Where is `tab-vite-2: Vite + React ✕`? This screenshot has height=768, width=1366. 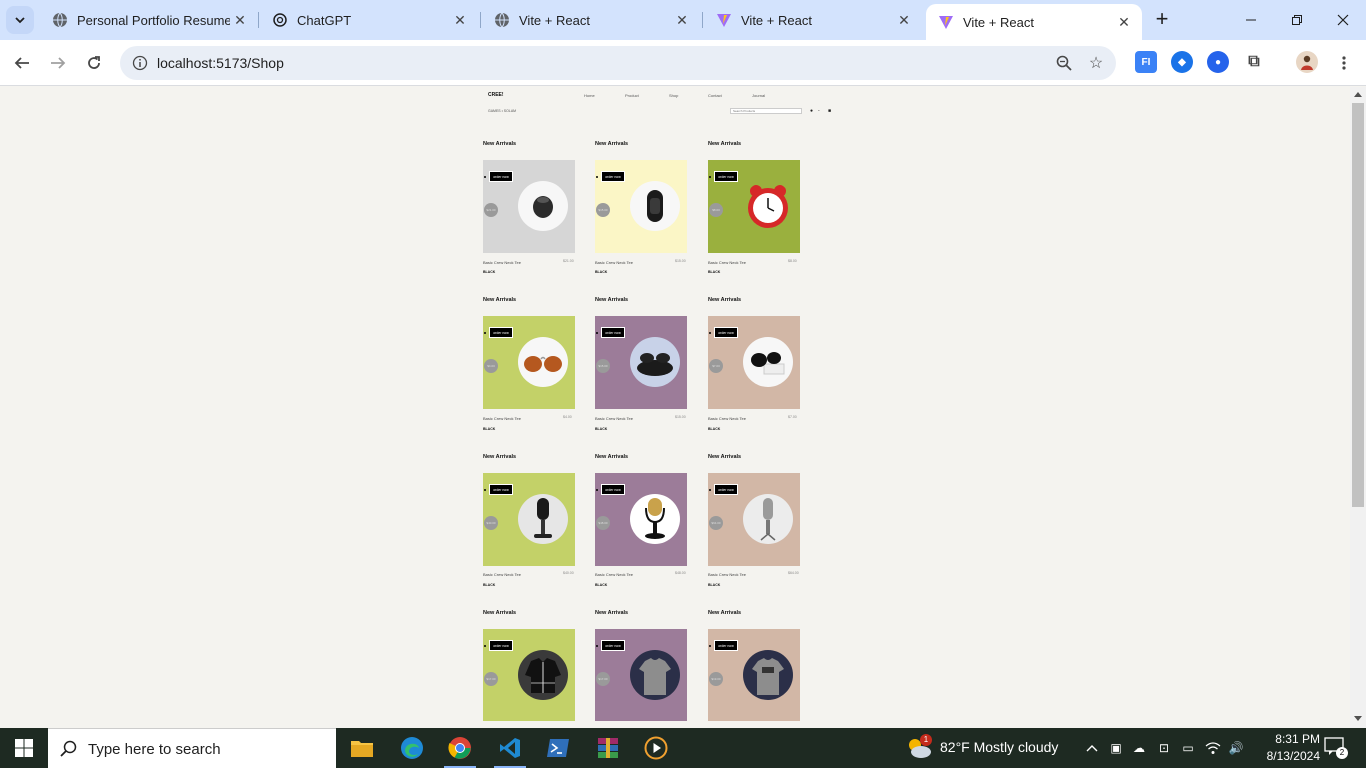 tab-vite-2: Vite + React ✕ is located at coordinates (813, 20).